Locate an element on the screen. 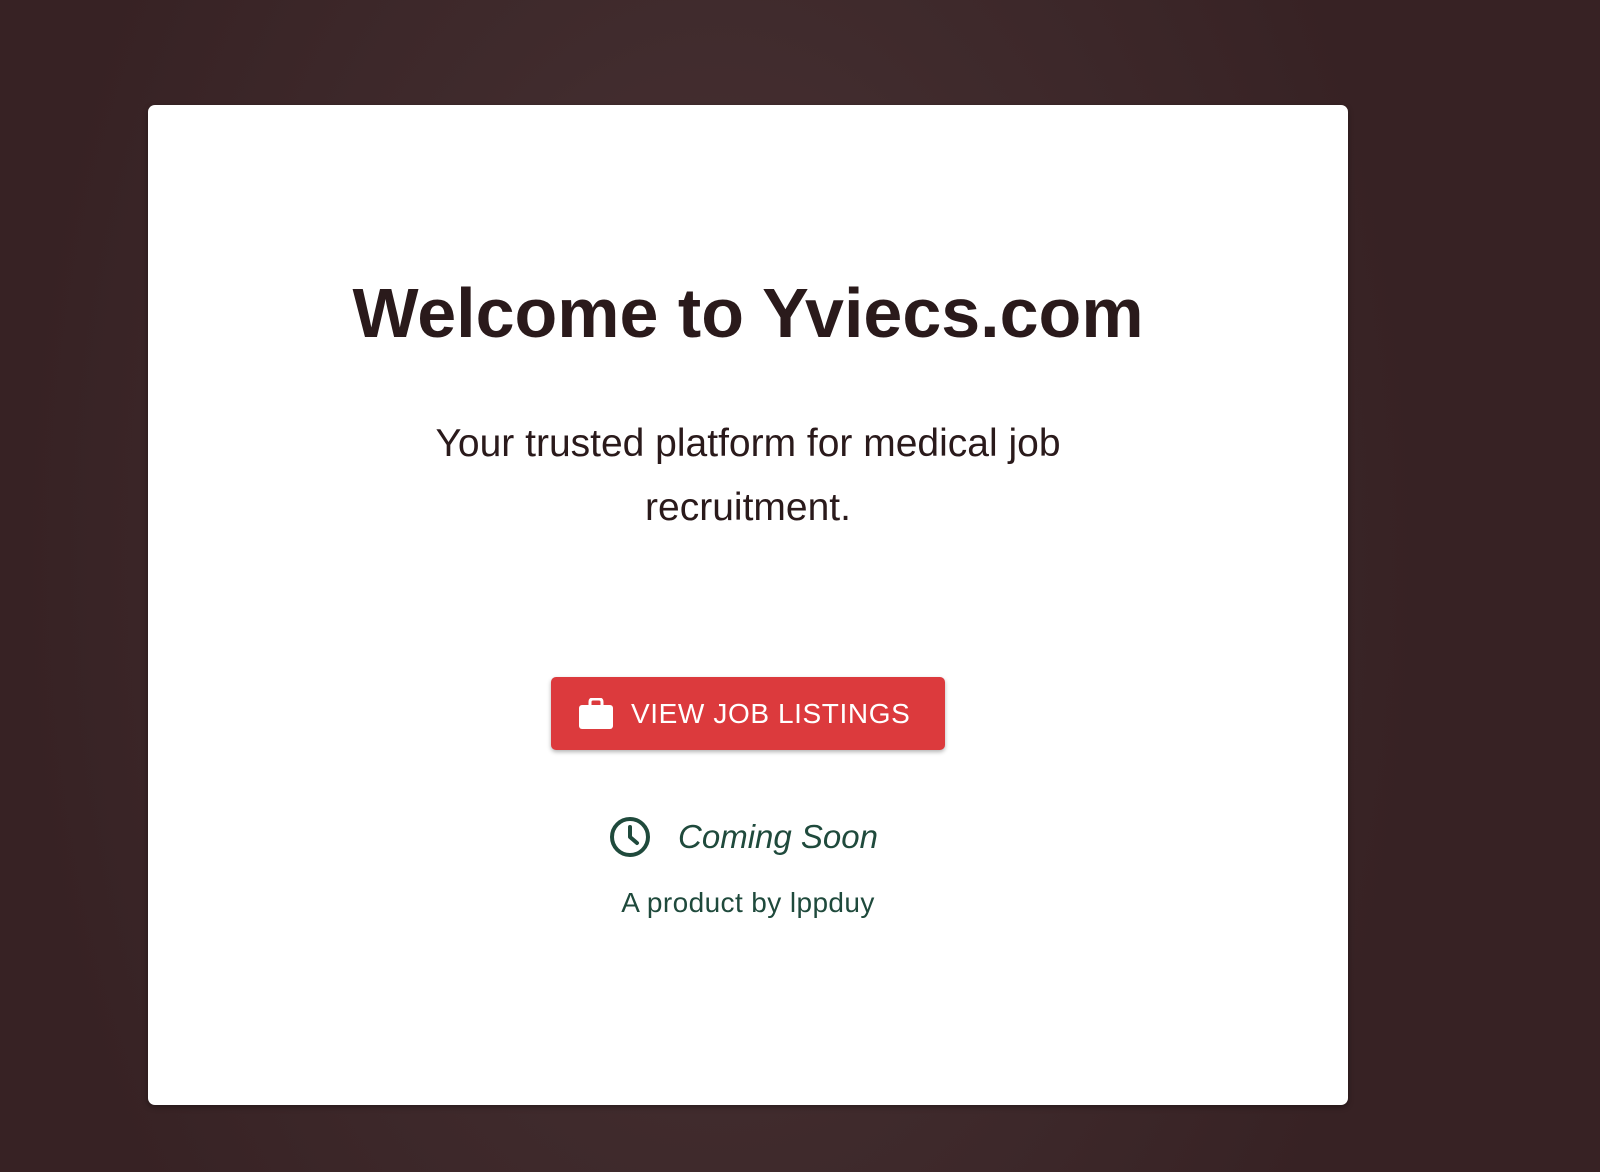 This screenshot has height=1172, width=1600. coming-soon-status: Coming Soon is located at coordinates (748, 837).